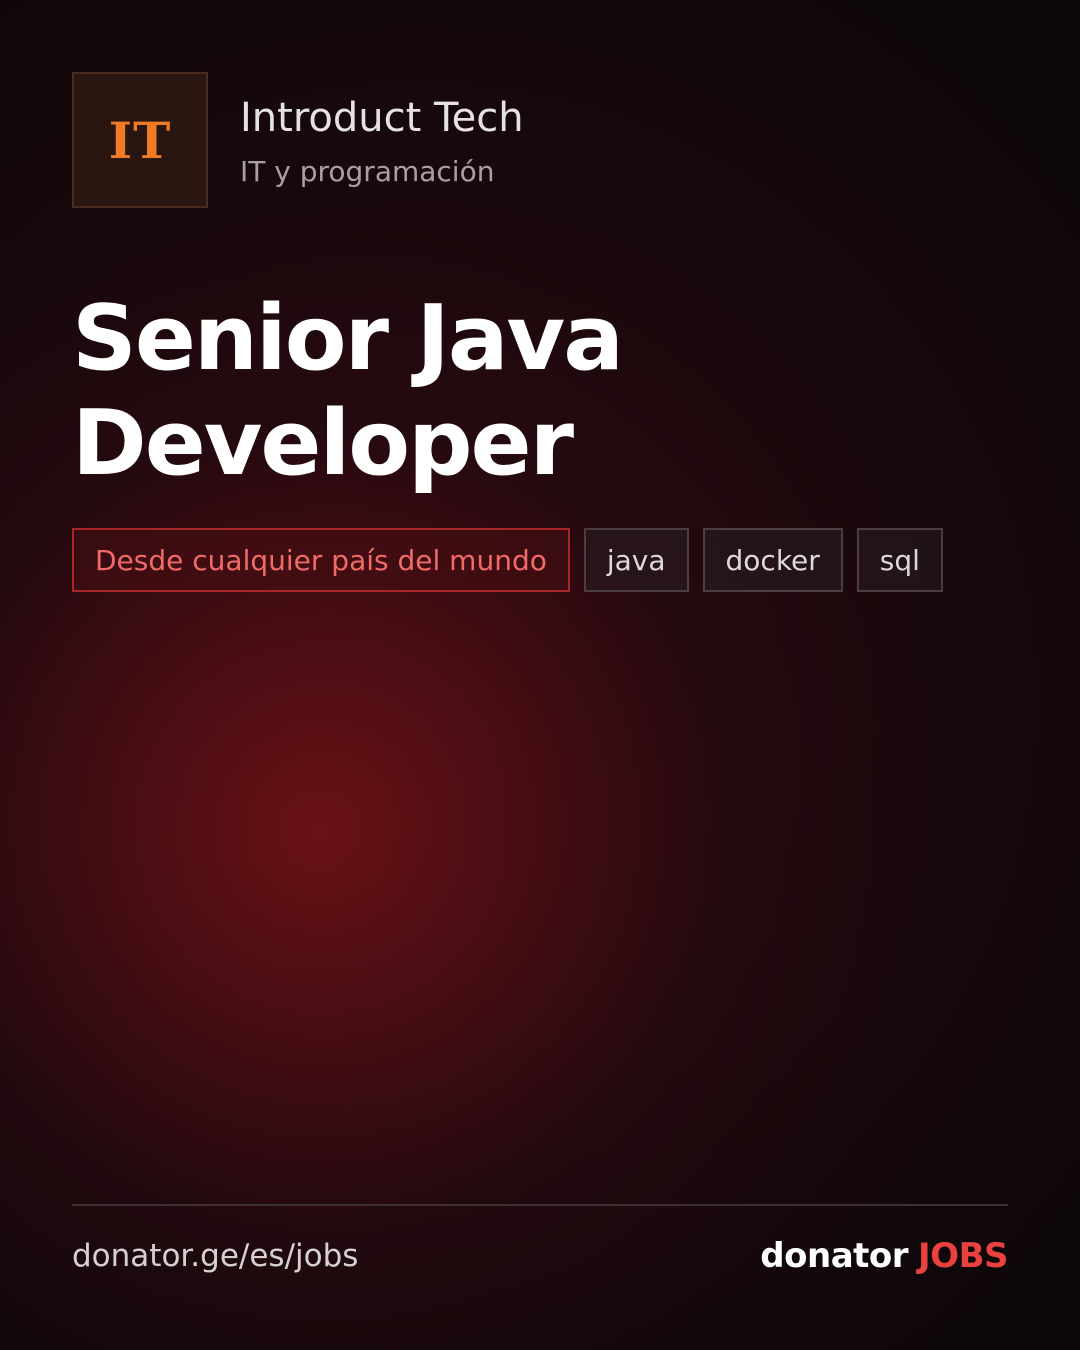  I want to click on location-tag: Desde cualquier país del mundo, so click(321, 560).